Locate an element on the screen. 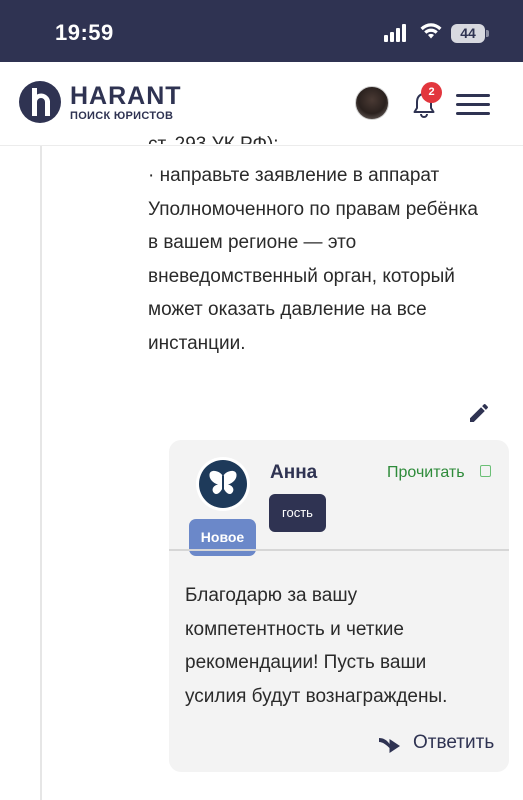 Image resolution: width=523 pixels, height=800 pixels. butterfly-icon is located at coordinates (223, 482).